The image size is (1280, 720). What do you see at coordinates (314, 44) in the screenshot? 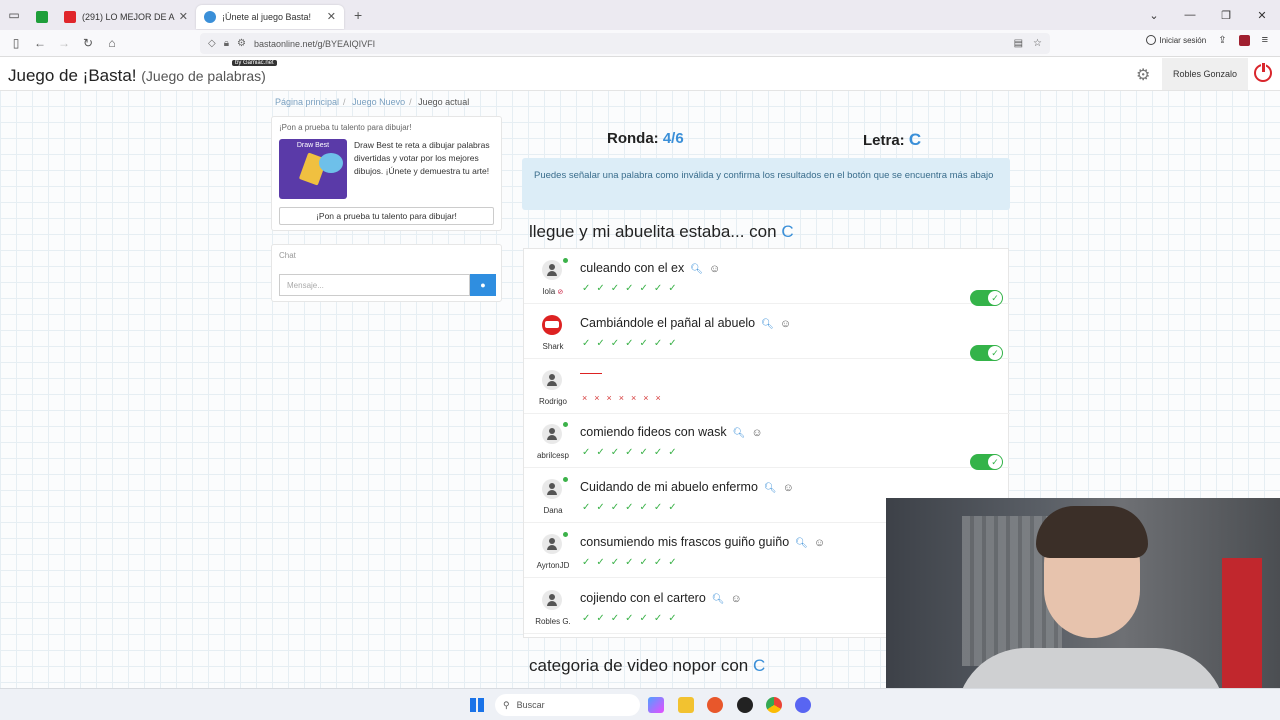
I see `url-text: bastaonline.net/g/BYEAIQIVFI` at bounding box center [314, 44].